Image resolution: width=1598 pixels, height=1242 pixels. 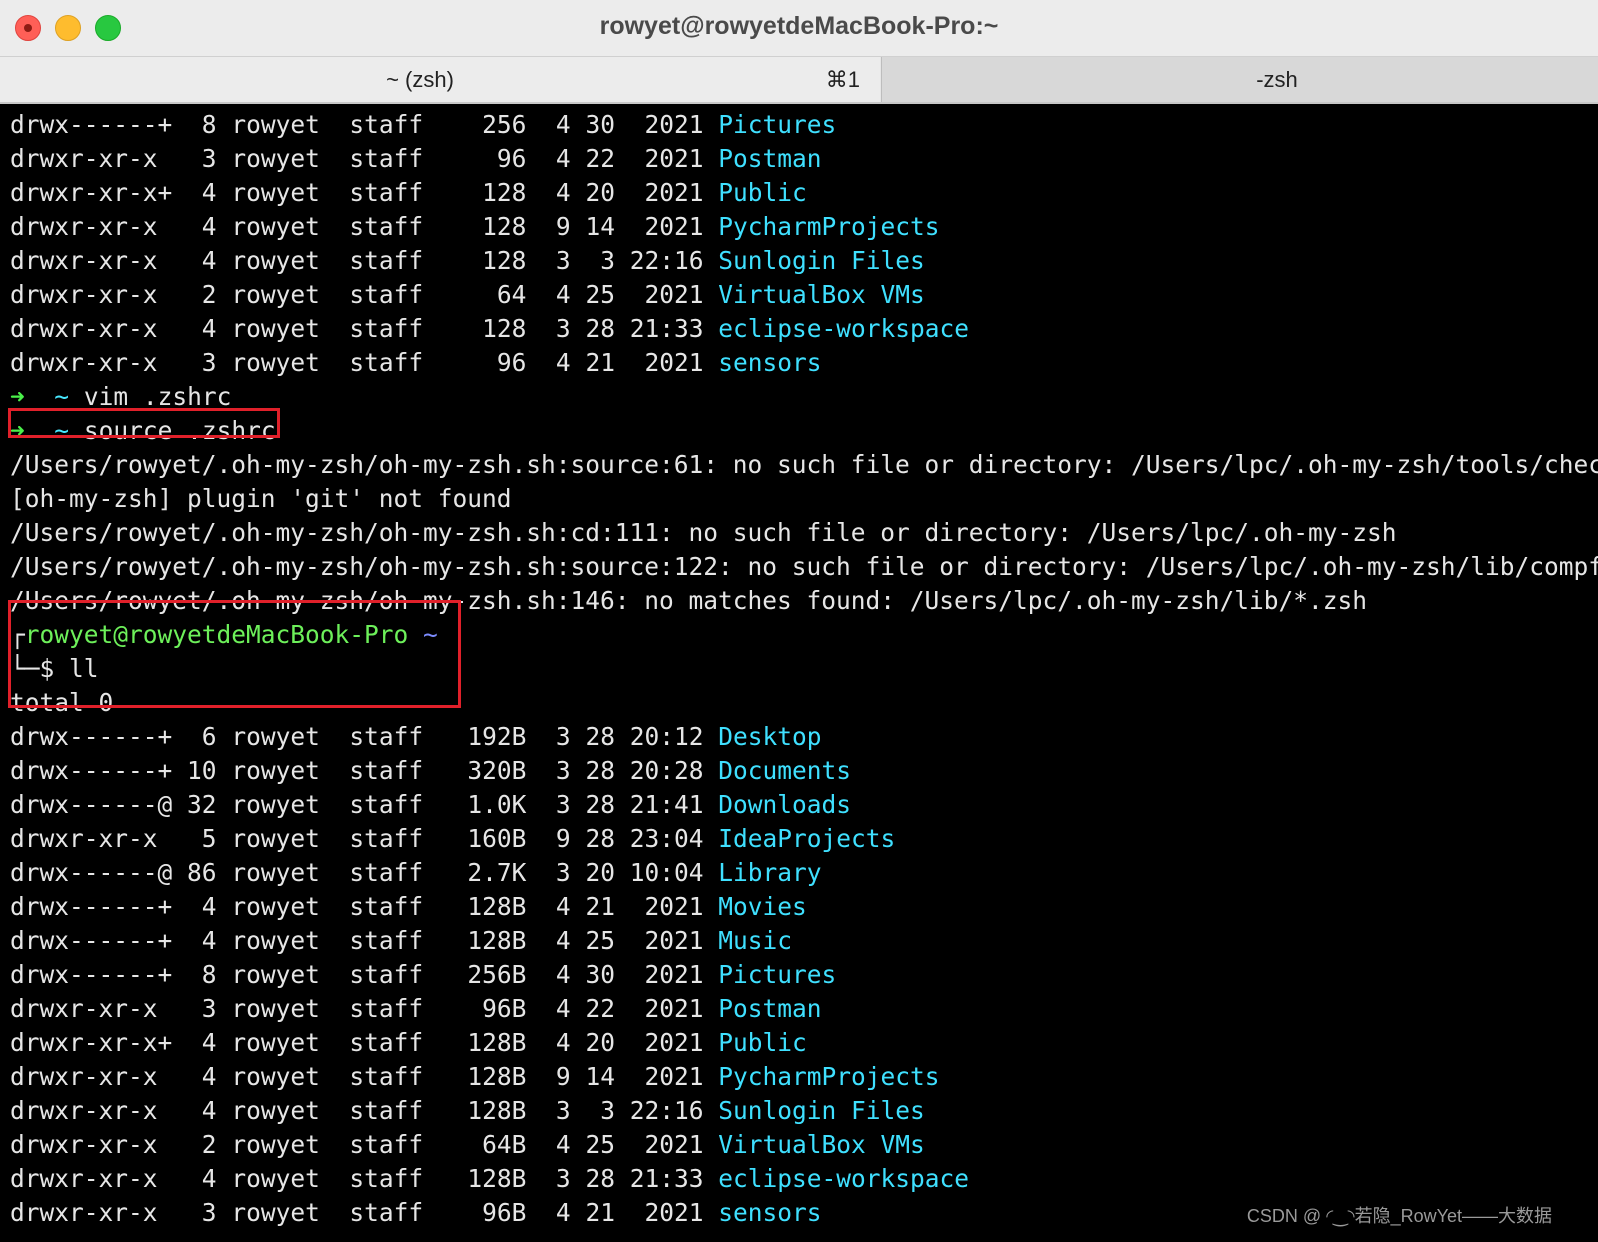 I want to click on file-day: 22, so click(x=600, y=1008).